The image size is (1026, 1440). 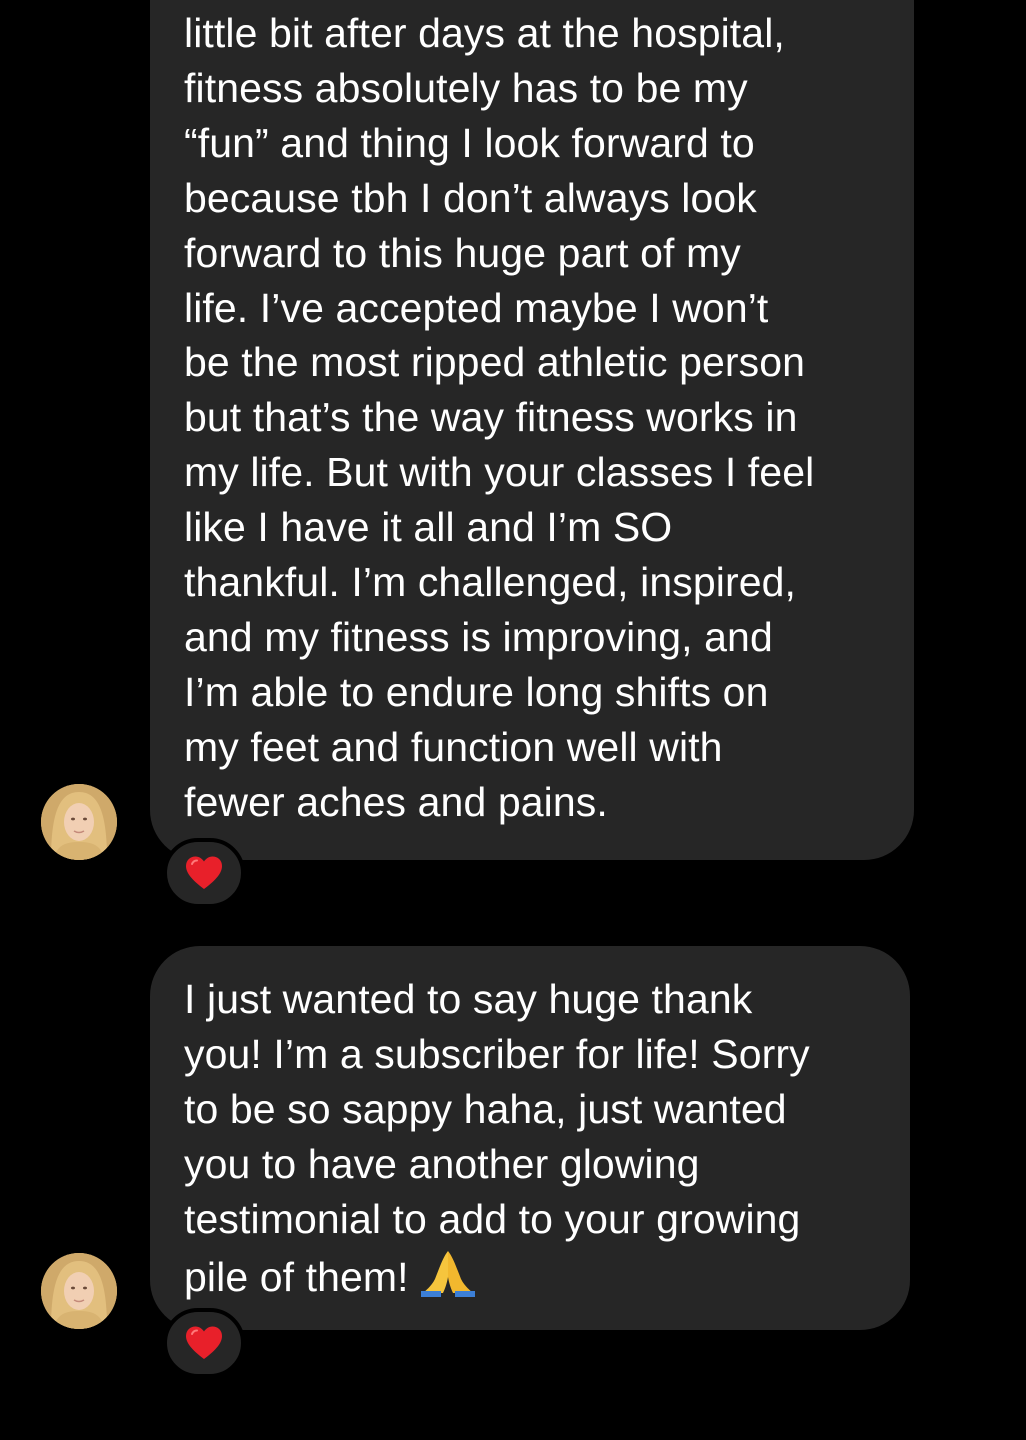 I want to click on message-text-line: testimonial to add to your growing, so click(x=492, y=1218).